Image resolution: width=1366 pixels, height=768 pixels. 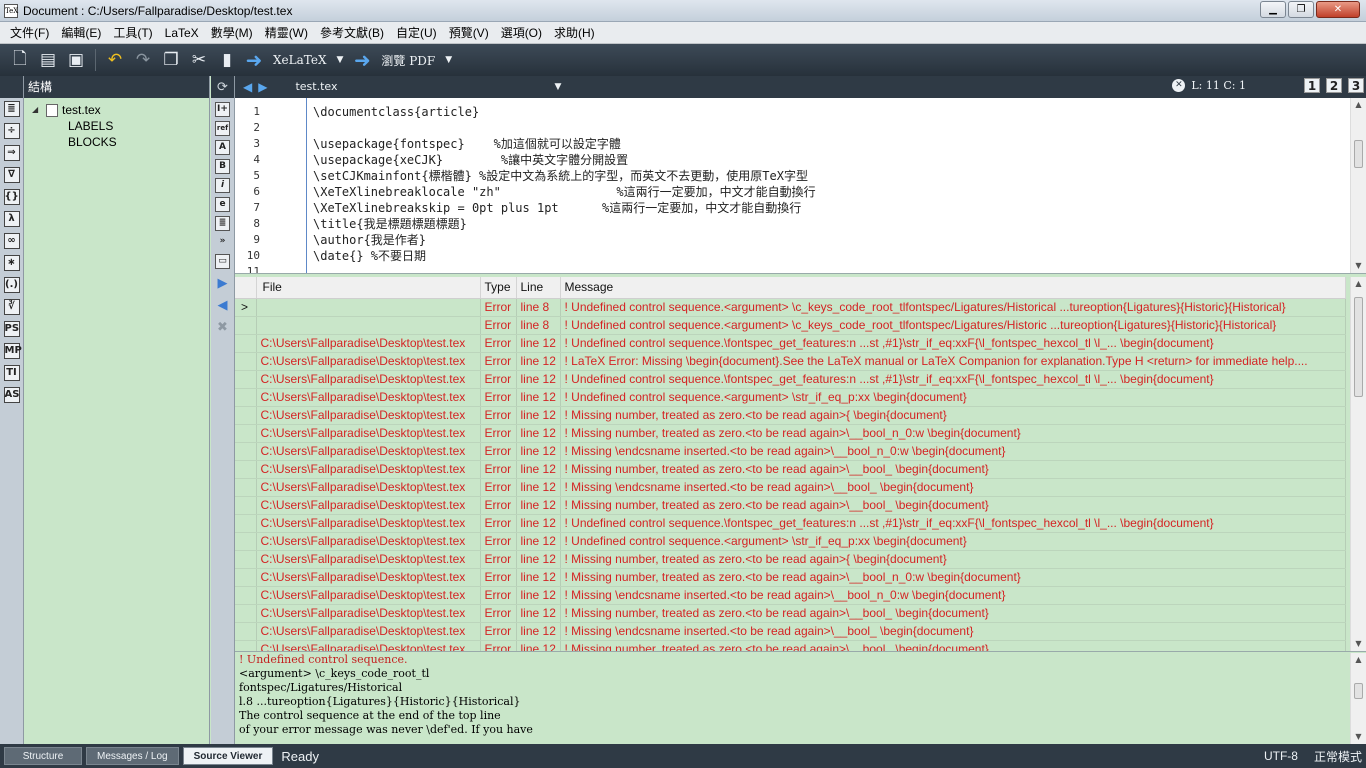 I want to click on code-line: \usepackage{fontspec} %加這個就可以設定字體, so click(x=830, y=144).